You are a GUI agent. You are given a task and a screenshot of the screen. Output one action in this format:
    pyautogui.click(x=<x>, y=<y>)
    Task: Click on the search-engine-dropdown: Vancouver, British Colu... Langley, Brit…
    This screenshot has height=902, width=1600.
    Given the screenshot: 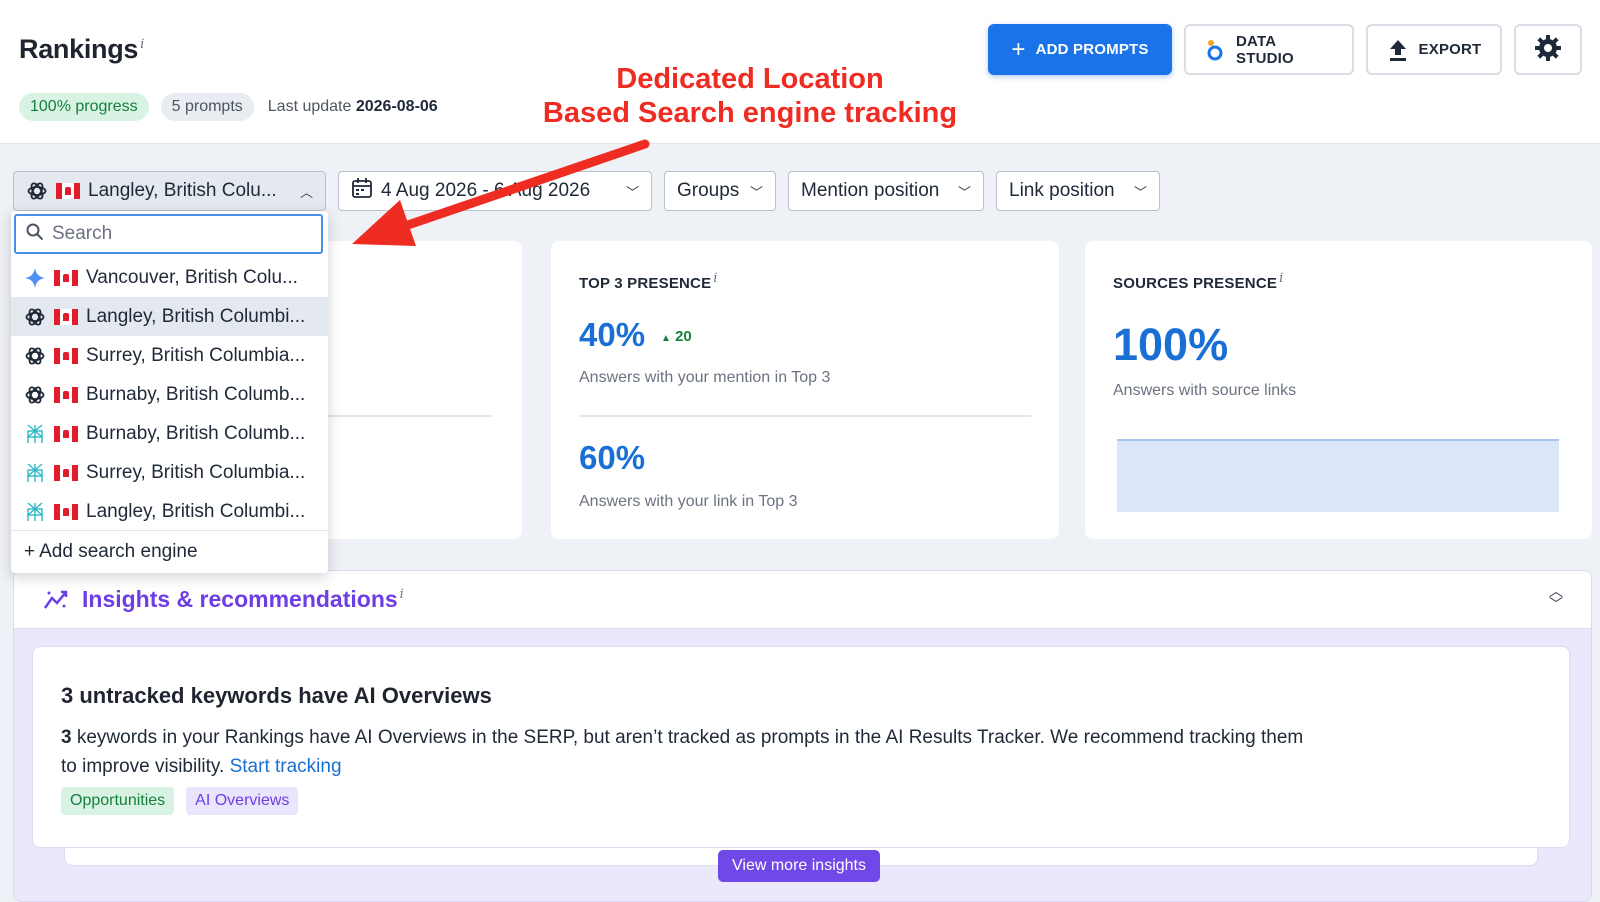 What is the action you would take?
    pyautogui.click(x=169, y=392)
    